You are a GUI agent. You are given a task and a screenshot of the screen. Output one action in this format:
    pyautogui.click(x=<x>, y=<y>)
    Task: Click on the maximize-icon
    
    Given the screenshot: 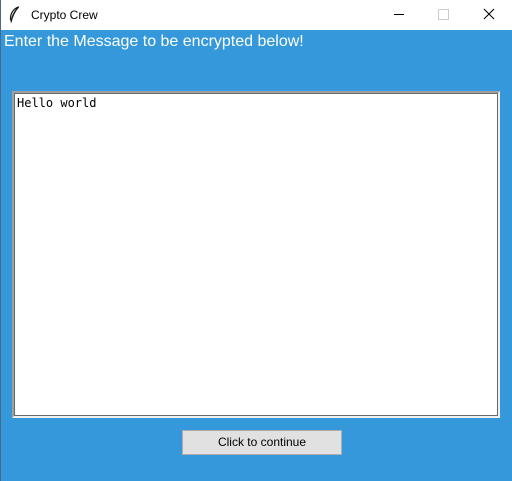 What is the action you would take?
    pyautogui.click(x=443, y=14)
    